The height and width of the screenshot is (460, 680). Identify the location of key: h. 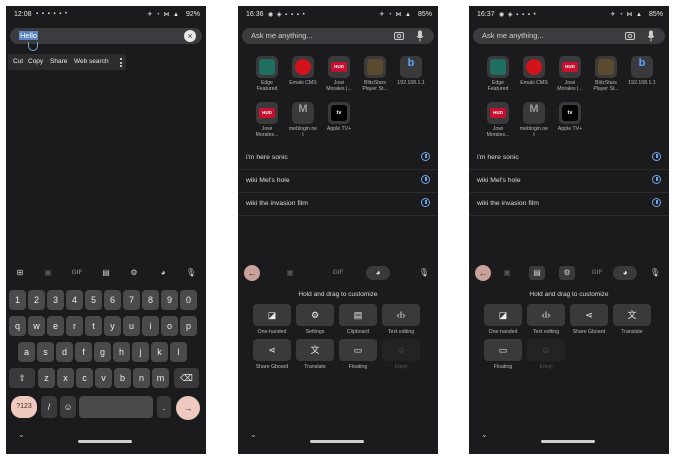
(121, 352).